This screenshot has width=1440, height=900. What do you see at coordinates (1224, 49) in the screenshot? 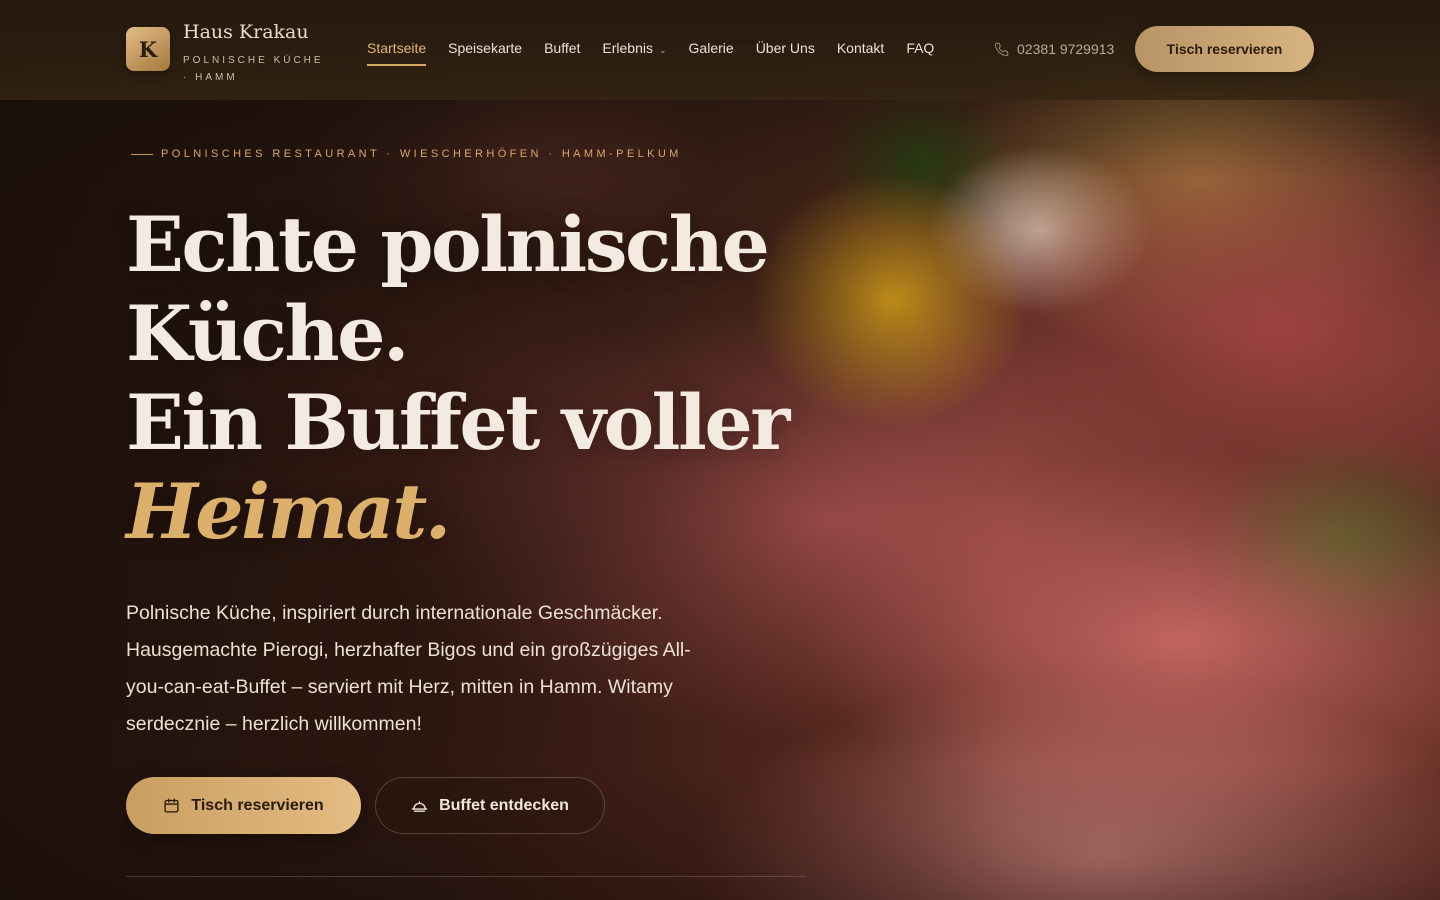
I see `header-reserve-button: Tisch reservieren` at bounding box center [1224, 49].